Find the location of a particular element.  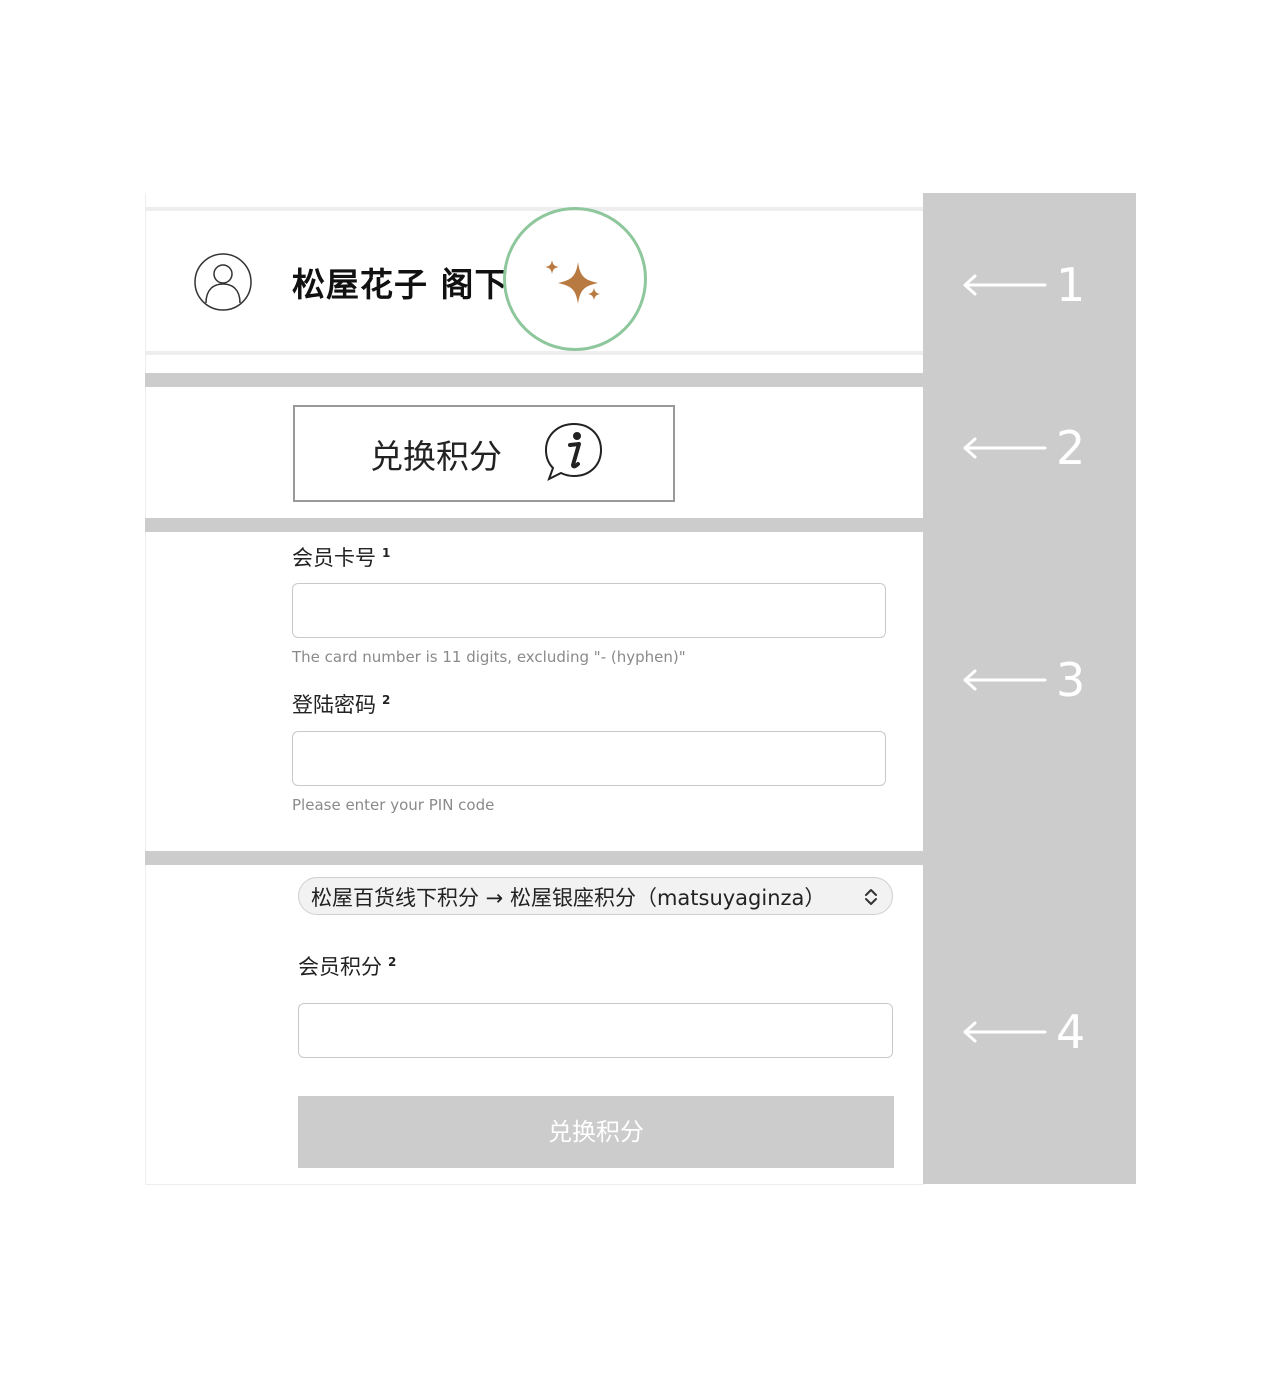

pin-footnote: 2 is located at coordinates (386, 700).